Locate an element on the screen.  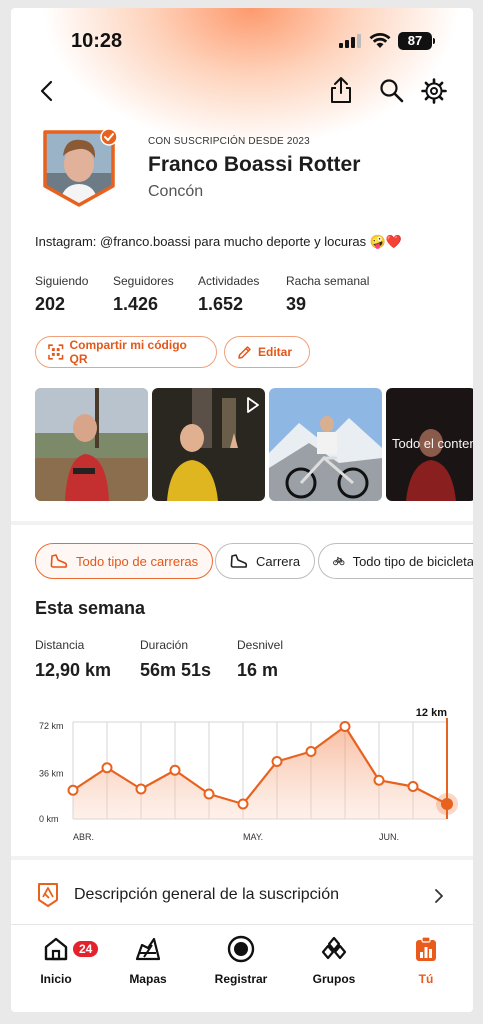
week-stat-value: 56m 51s is located at coordinates (176, 670).